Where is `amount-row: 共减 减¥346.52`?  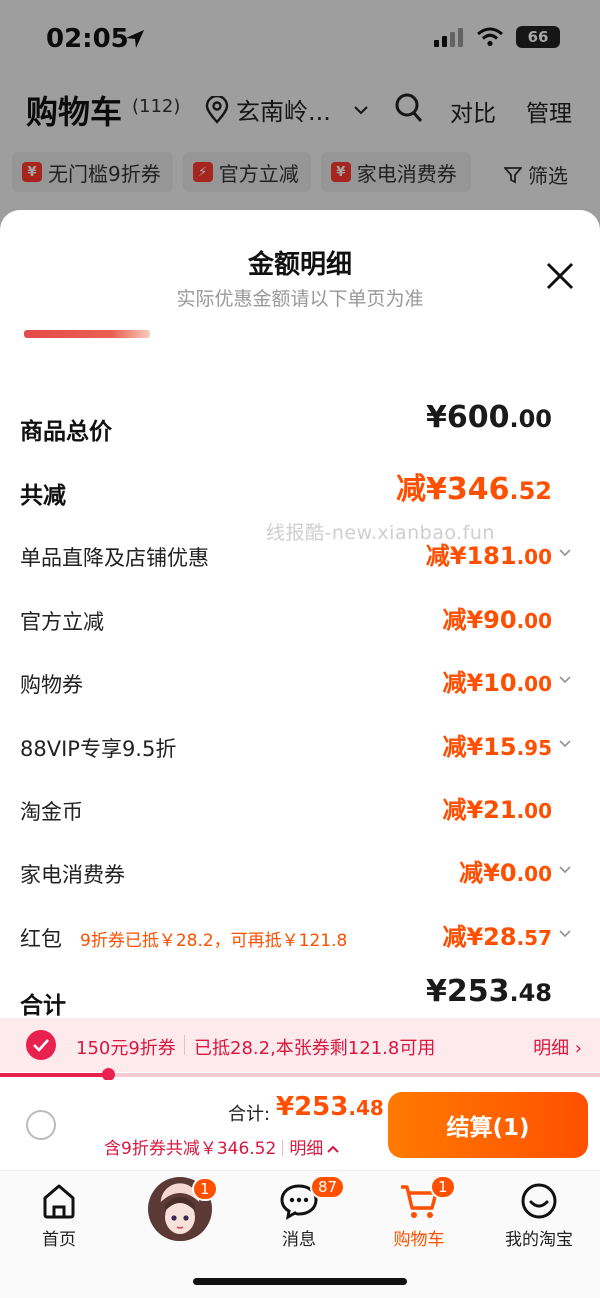
amount-row: 共减 减¥346.52 is located at coordinates (300, 490).